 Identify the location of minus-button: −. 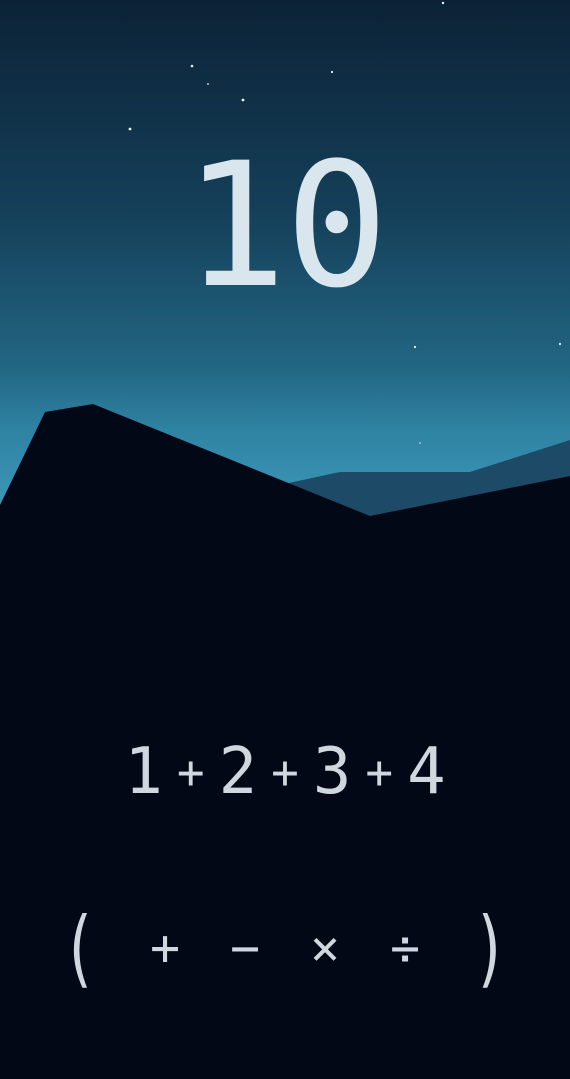
(245, 948).